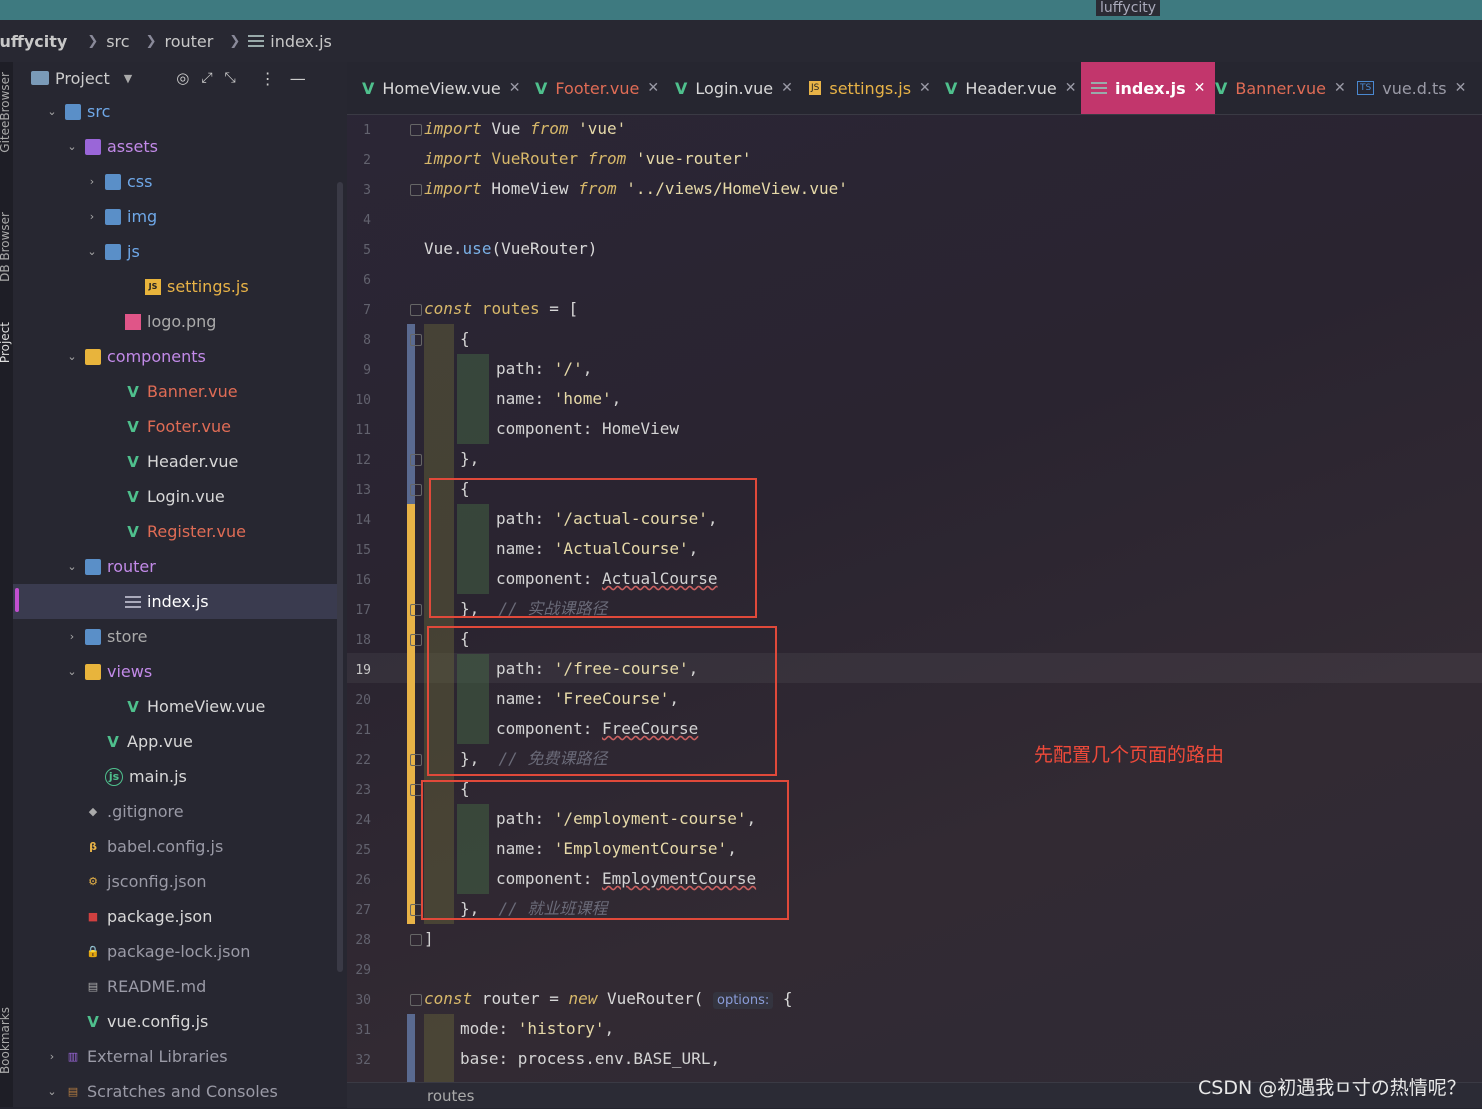 This screenshot has width=1482, height=1109. What do you see at coordinates (178, 636) in the screenshot?
I see `tree-item-store: › store` at bounding box center [178, 636].